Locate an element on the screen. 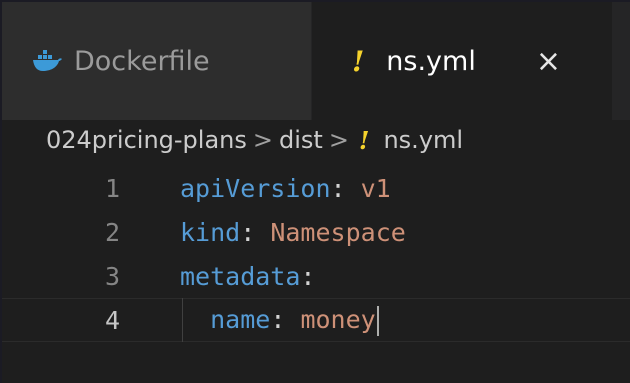  tab-ns-yml: ! ns.yml × is located at coordinates (462, 61).